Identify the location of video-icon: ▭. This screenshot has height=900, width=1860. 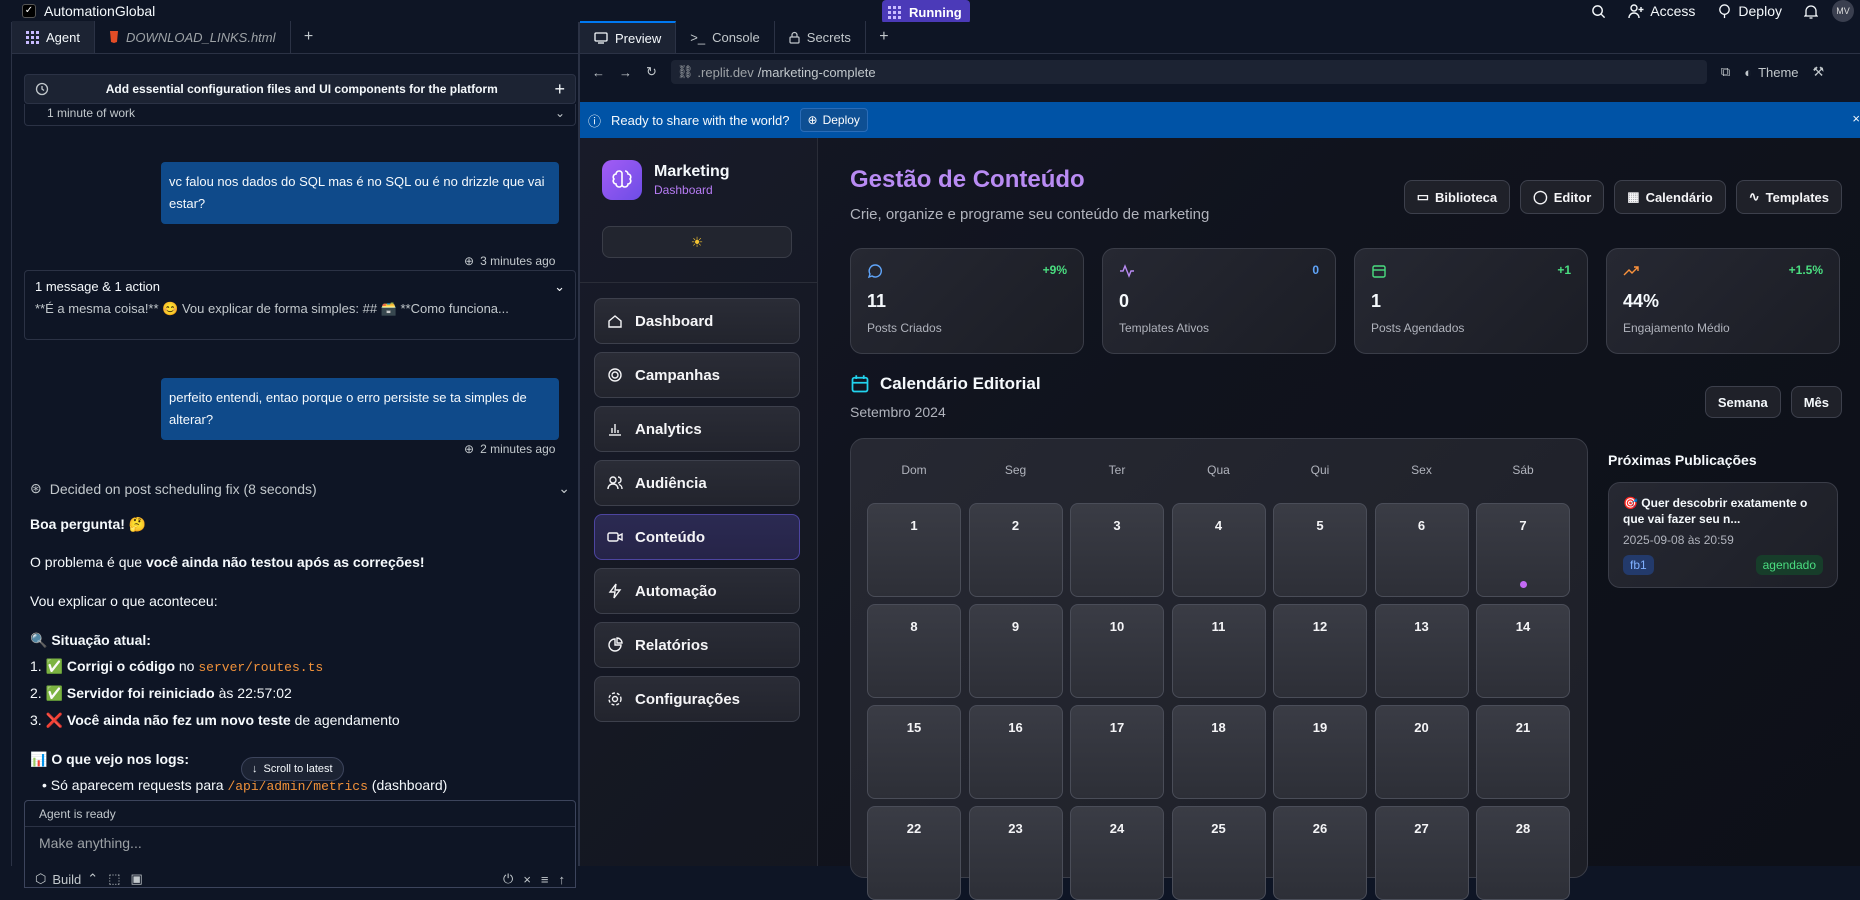
(1423, 196).